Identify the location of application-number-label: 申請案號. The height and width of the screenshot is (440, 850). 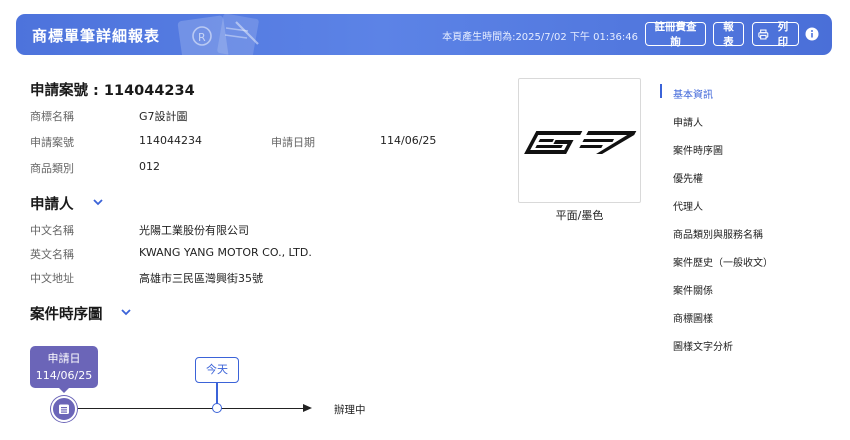
(52, 142).